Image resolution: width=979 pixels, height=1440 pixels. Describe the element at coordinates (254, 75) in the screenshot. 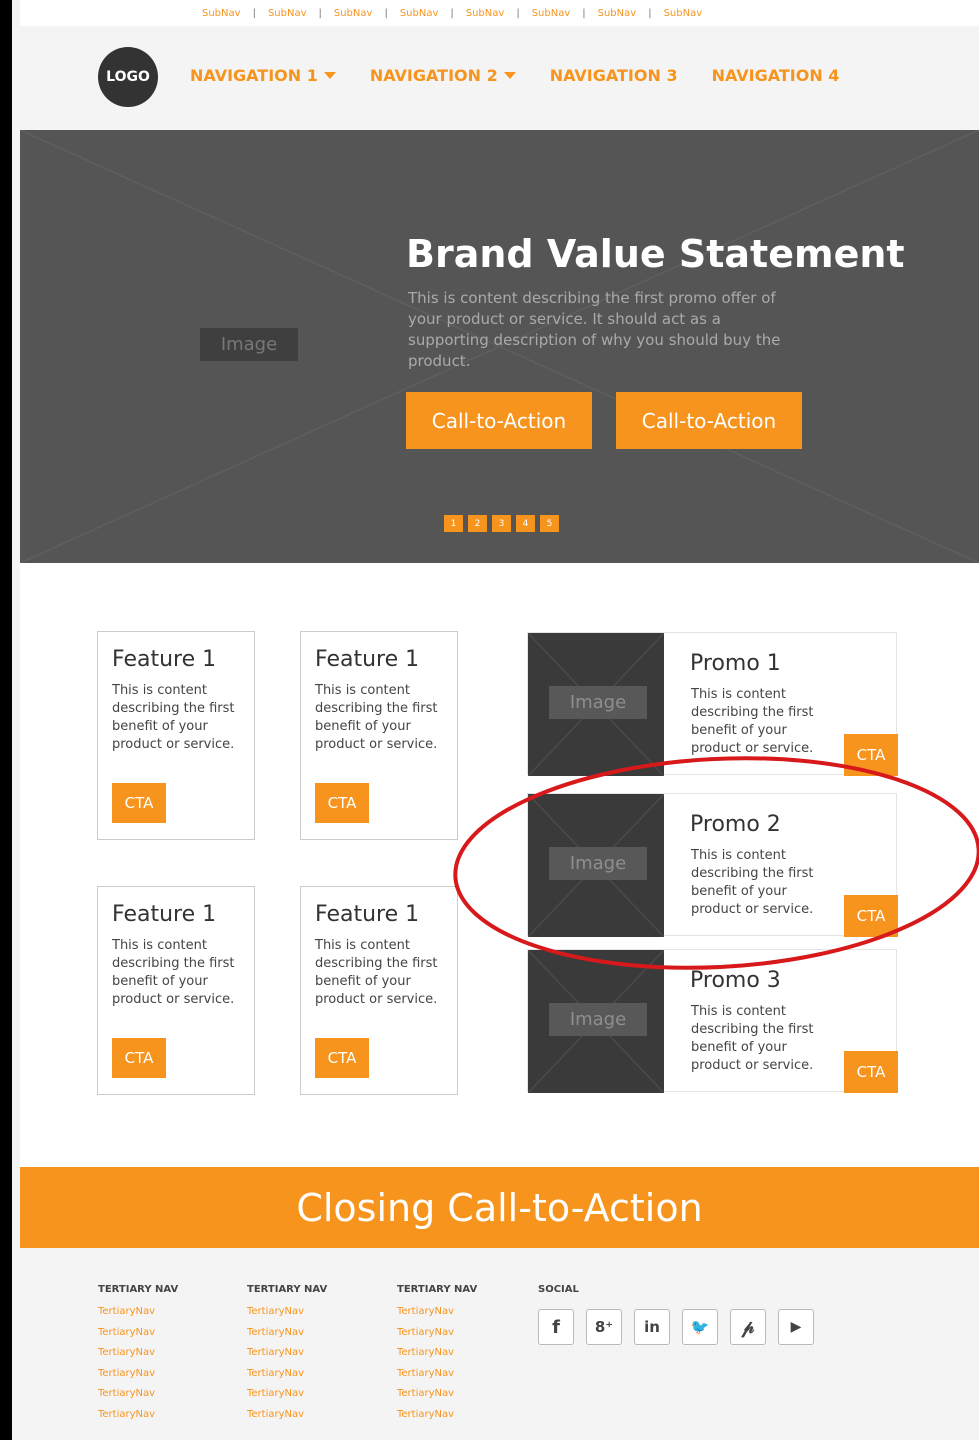

I see `nav-label: NAVIGATION 1` at that location.